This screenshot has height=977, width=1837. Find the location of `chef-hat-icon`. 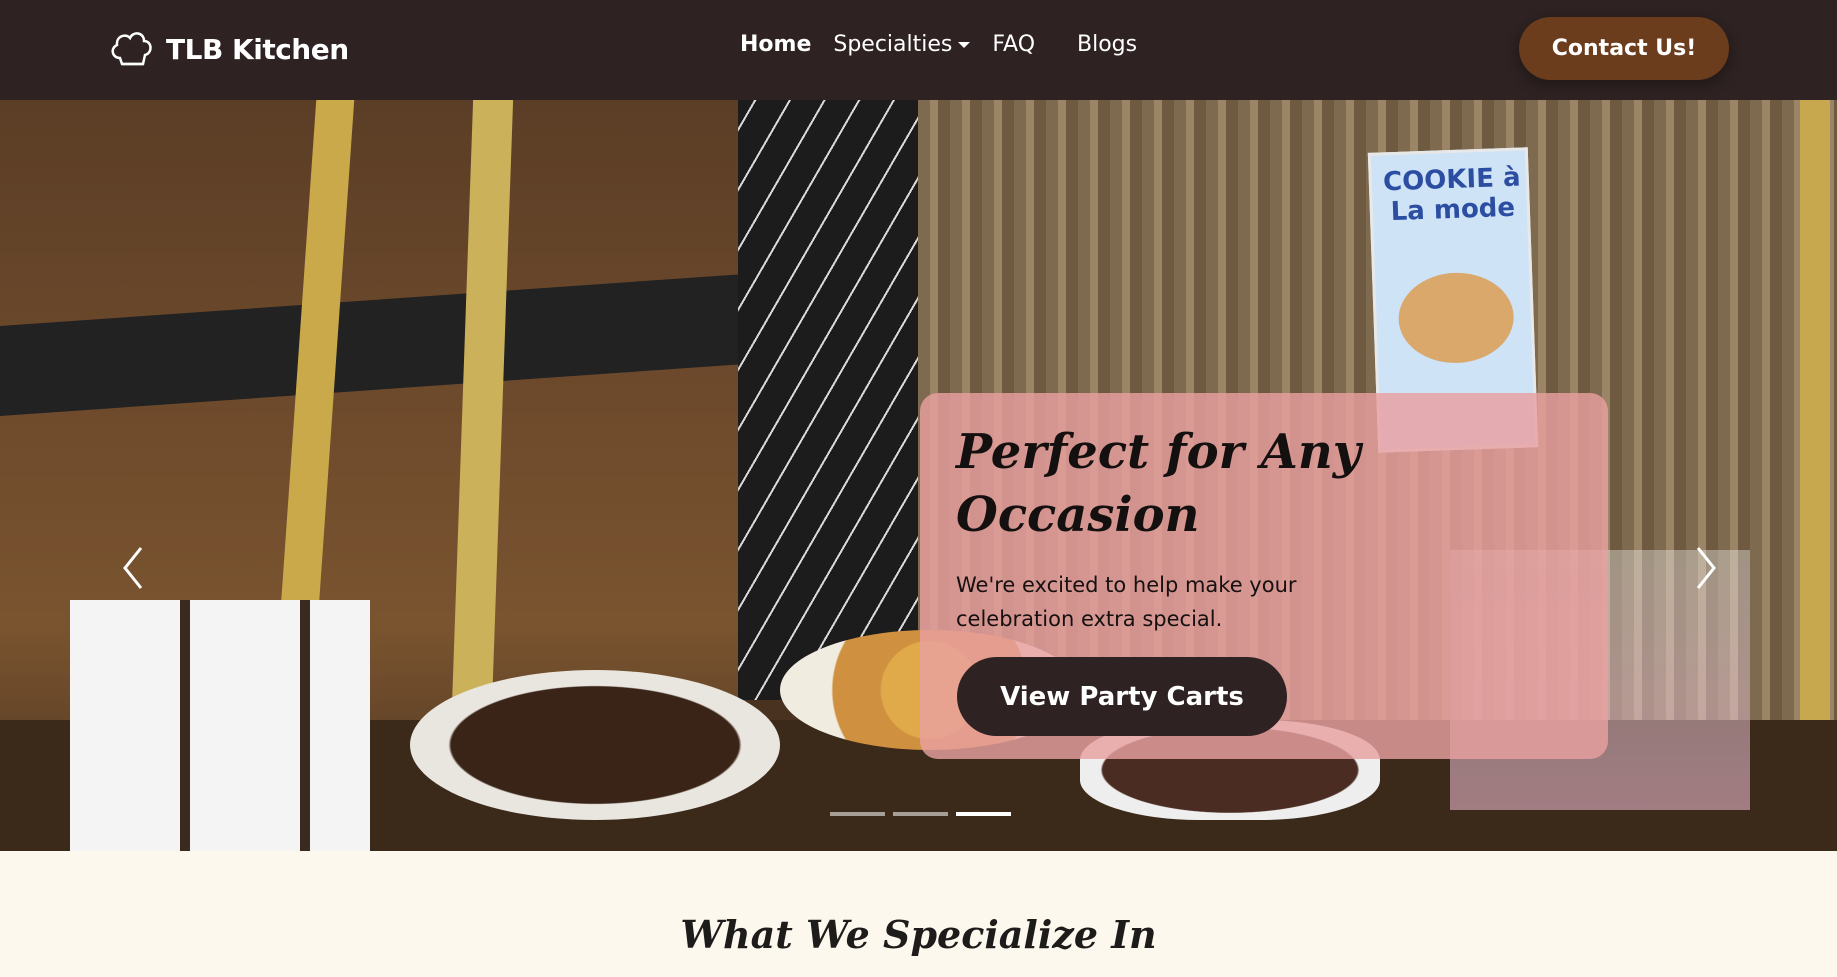

chef-hat-icon is located at coordinates (131, 49).